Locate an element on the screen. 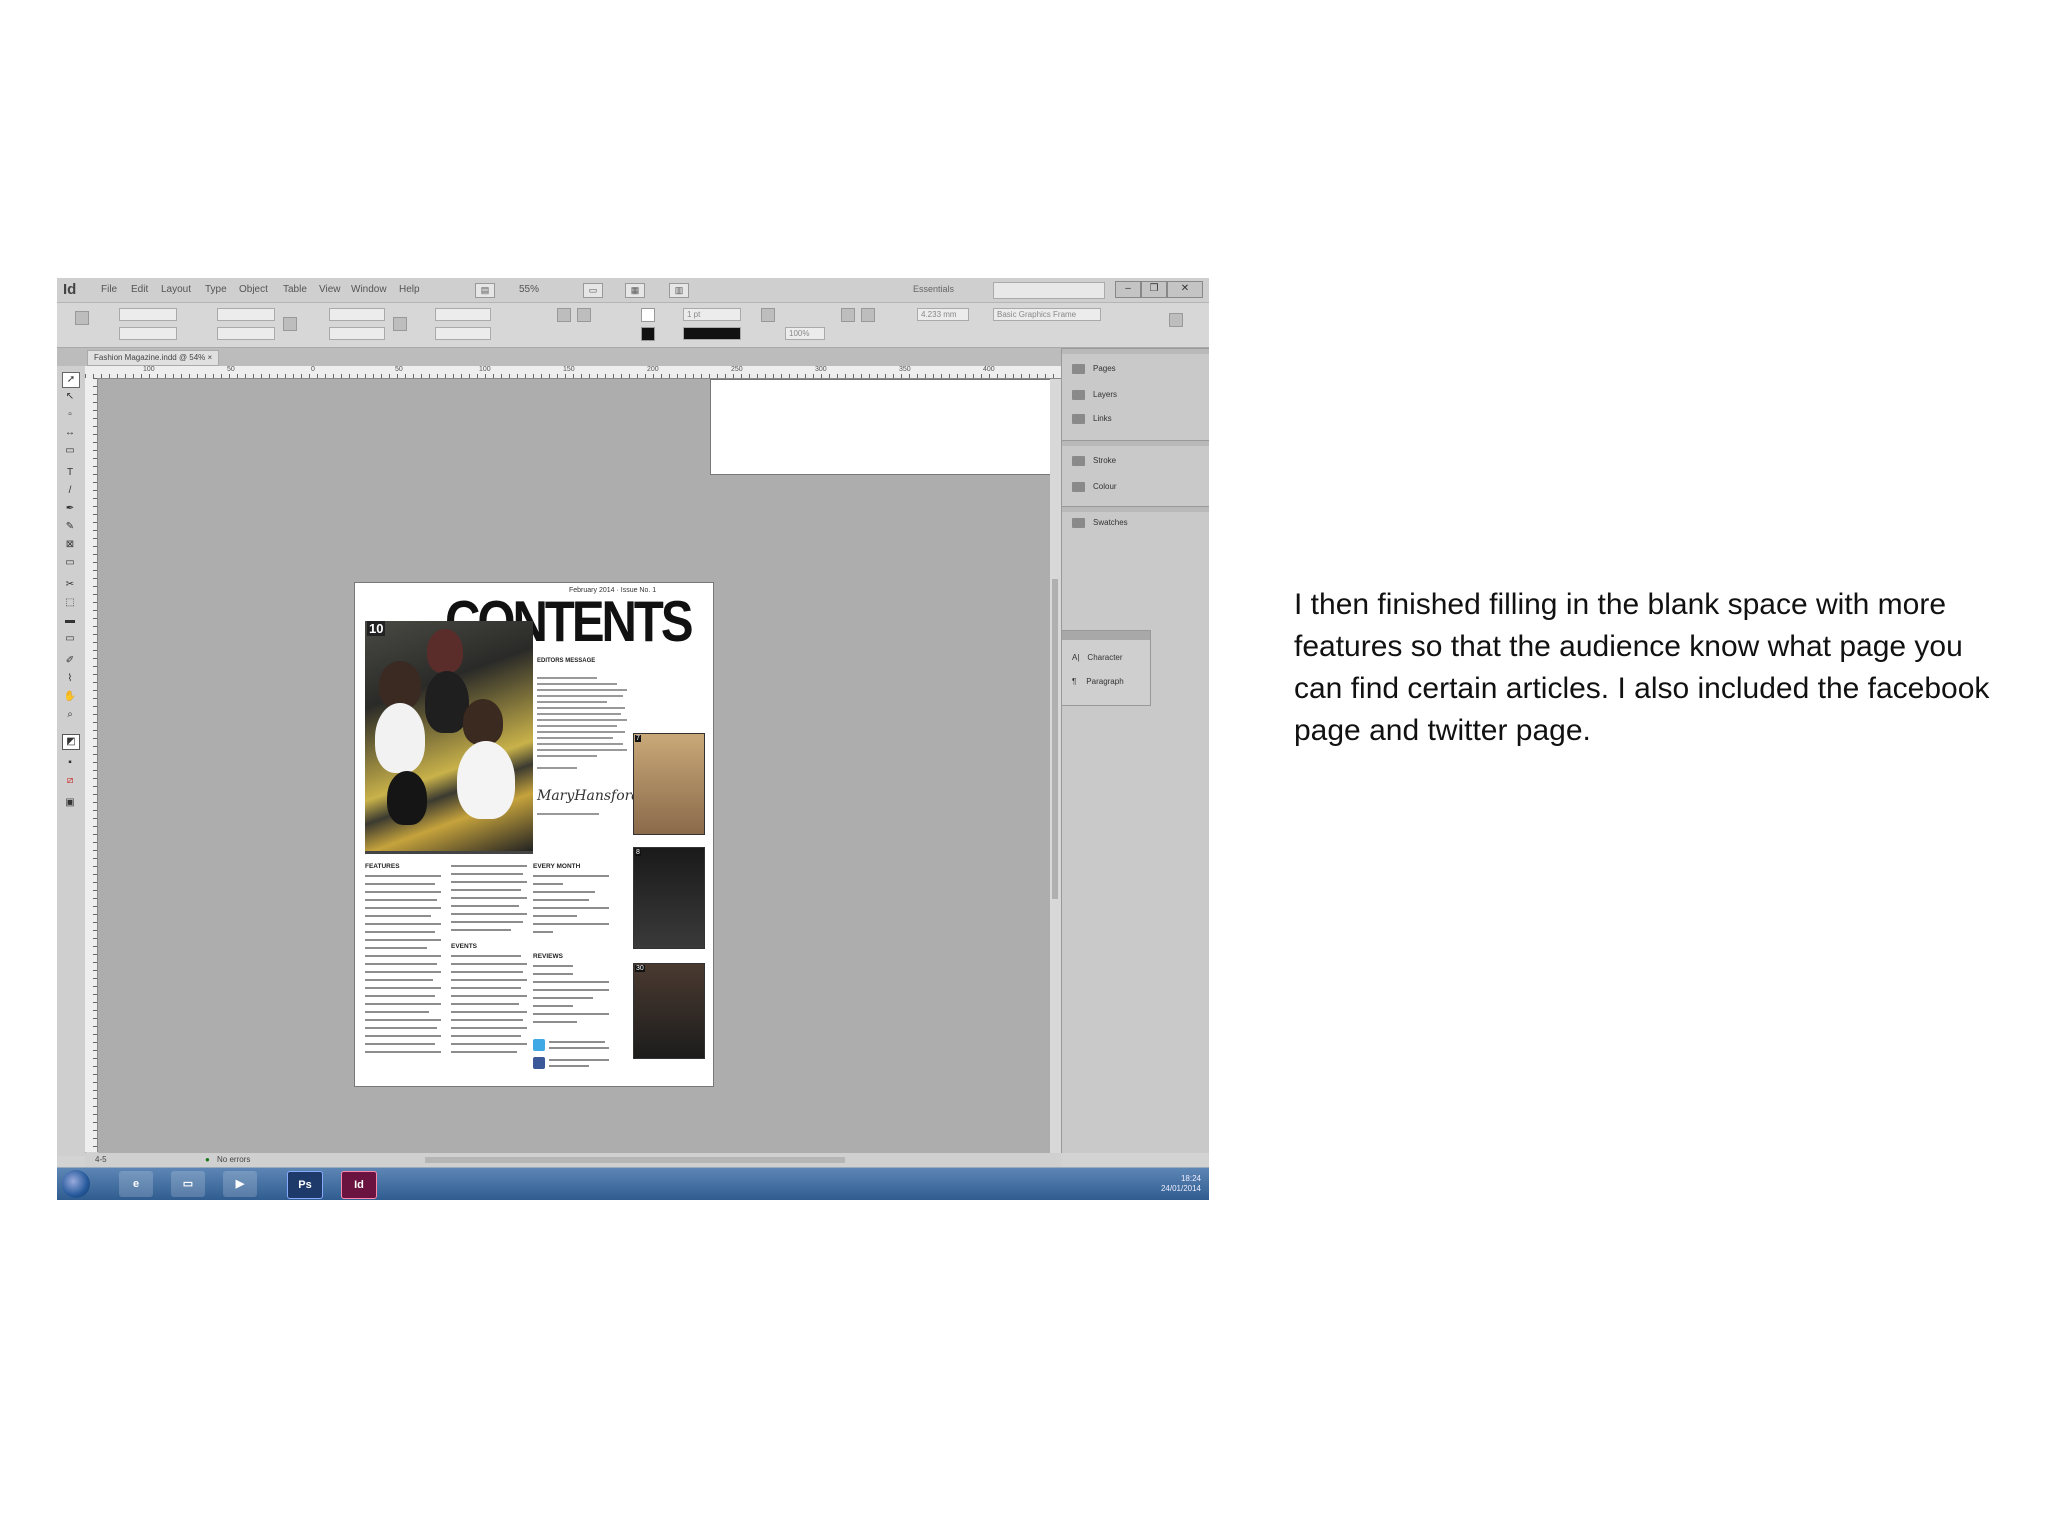 This screenshot has width=2048, height=1536. flip-icon is located at coordinates (584, 315).